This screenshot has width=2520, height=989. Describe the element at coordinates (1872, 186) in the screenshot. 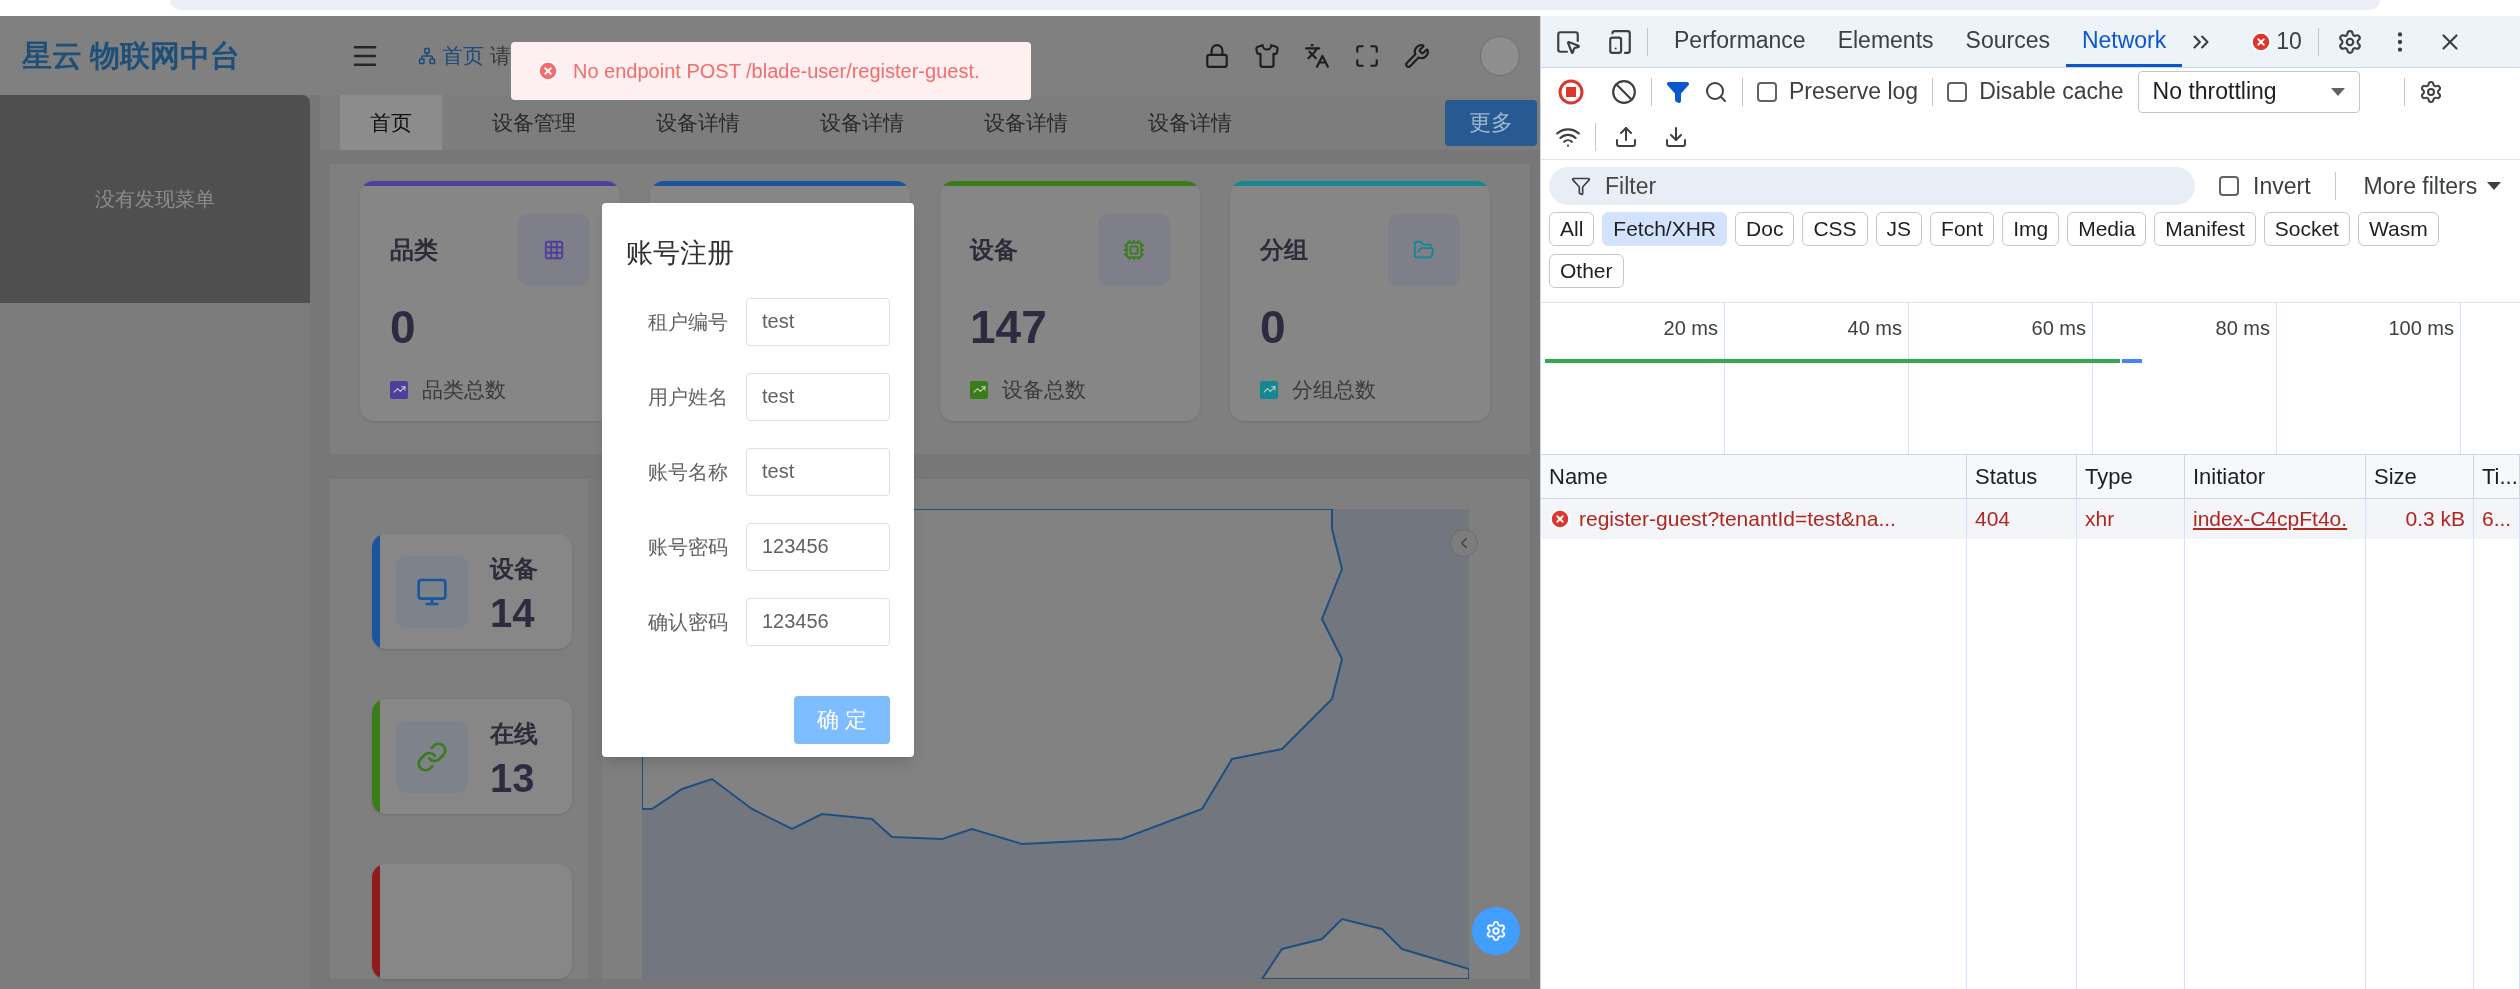

I see `filter-field: Filter` at that location.